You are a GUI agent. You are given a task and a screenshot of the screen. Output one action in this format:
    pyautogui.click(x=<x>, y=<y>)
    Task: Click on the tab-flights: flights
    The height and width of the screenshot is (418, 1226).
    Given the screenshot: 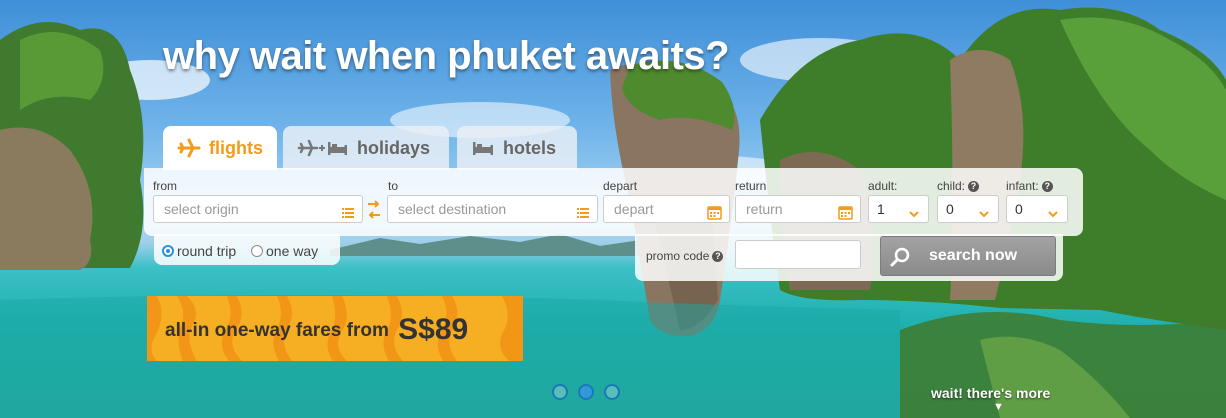 What is the action you would take?
    pyautogui.click(x=220, y=148)
    